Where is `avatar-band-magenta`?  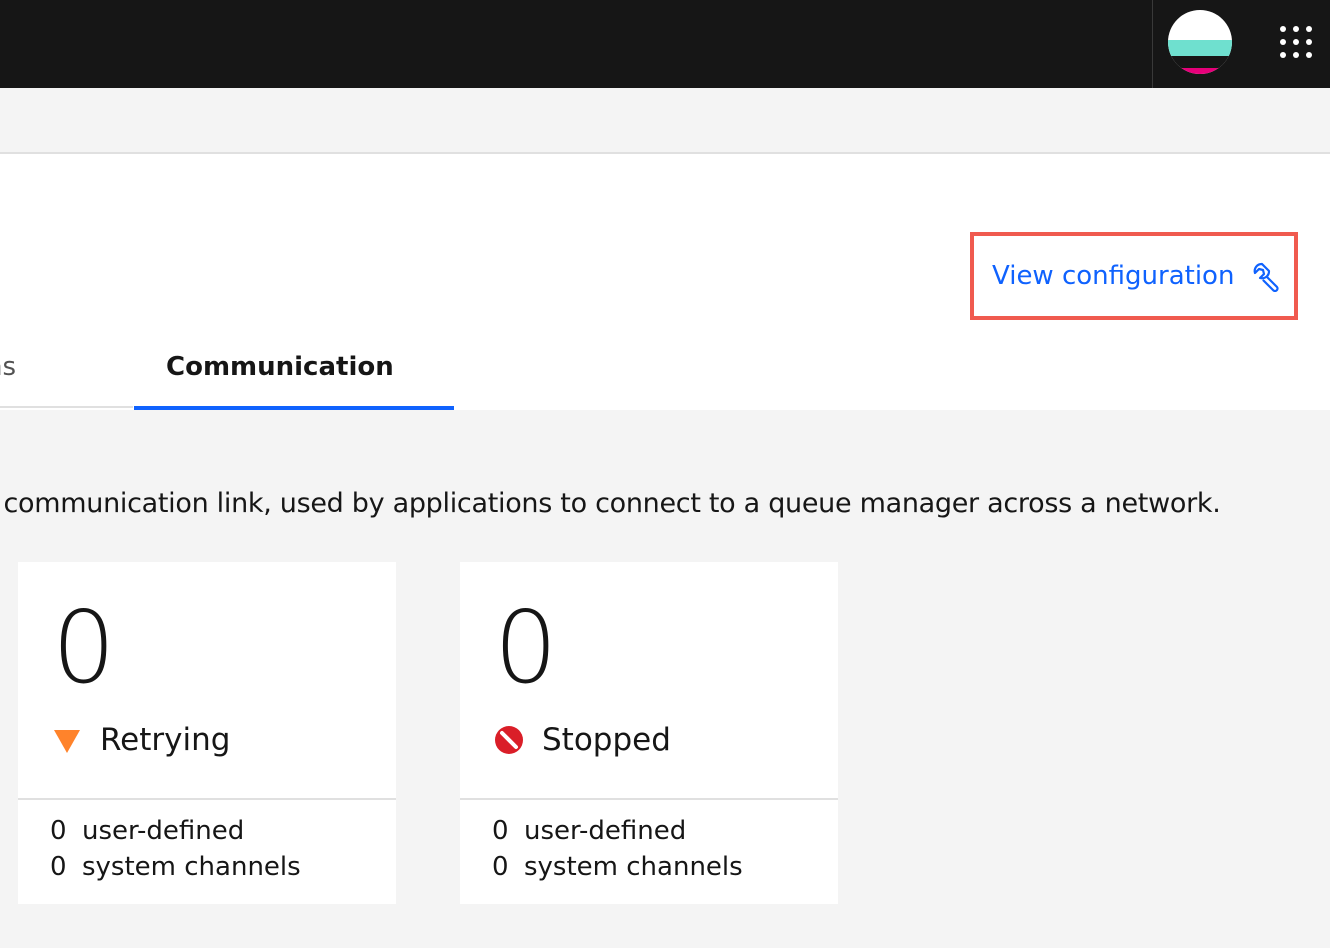
avatar-band-magenta is located at coordinates (1200, 71).